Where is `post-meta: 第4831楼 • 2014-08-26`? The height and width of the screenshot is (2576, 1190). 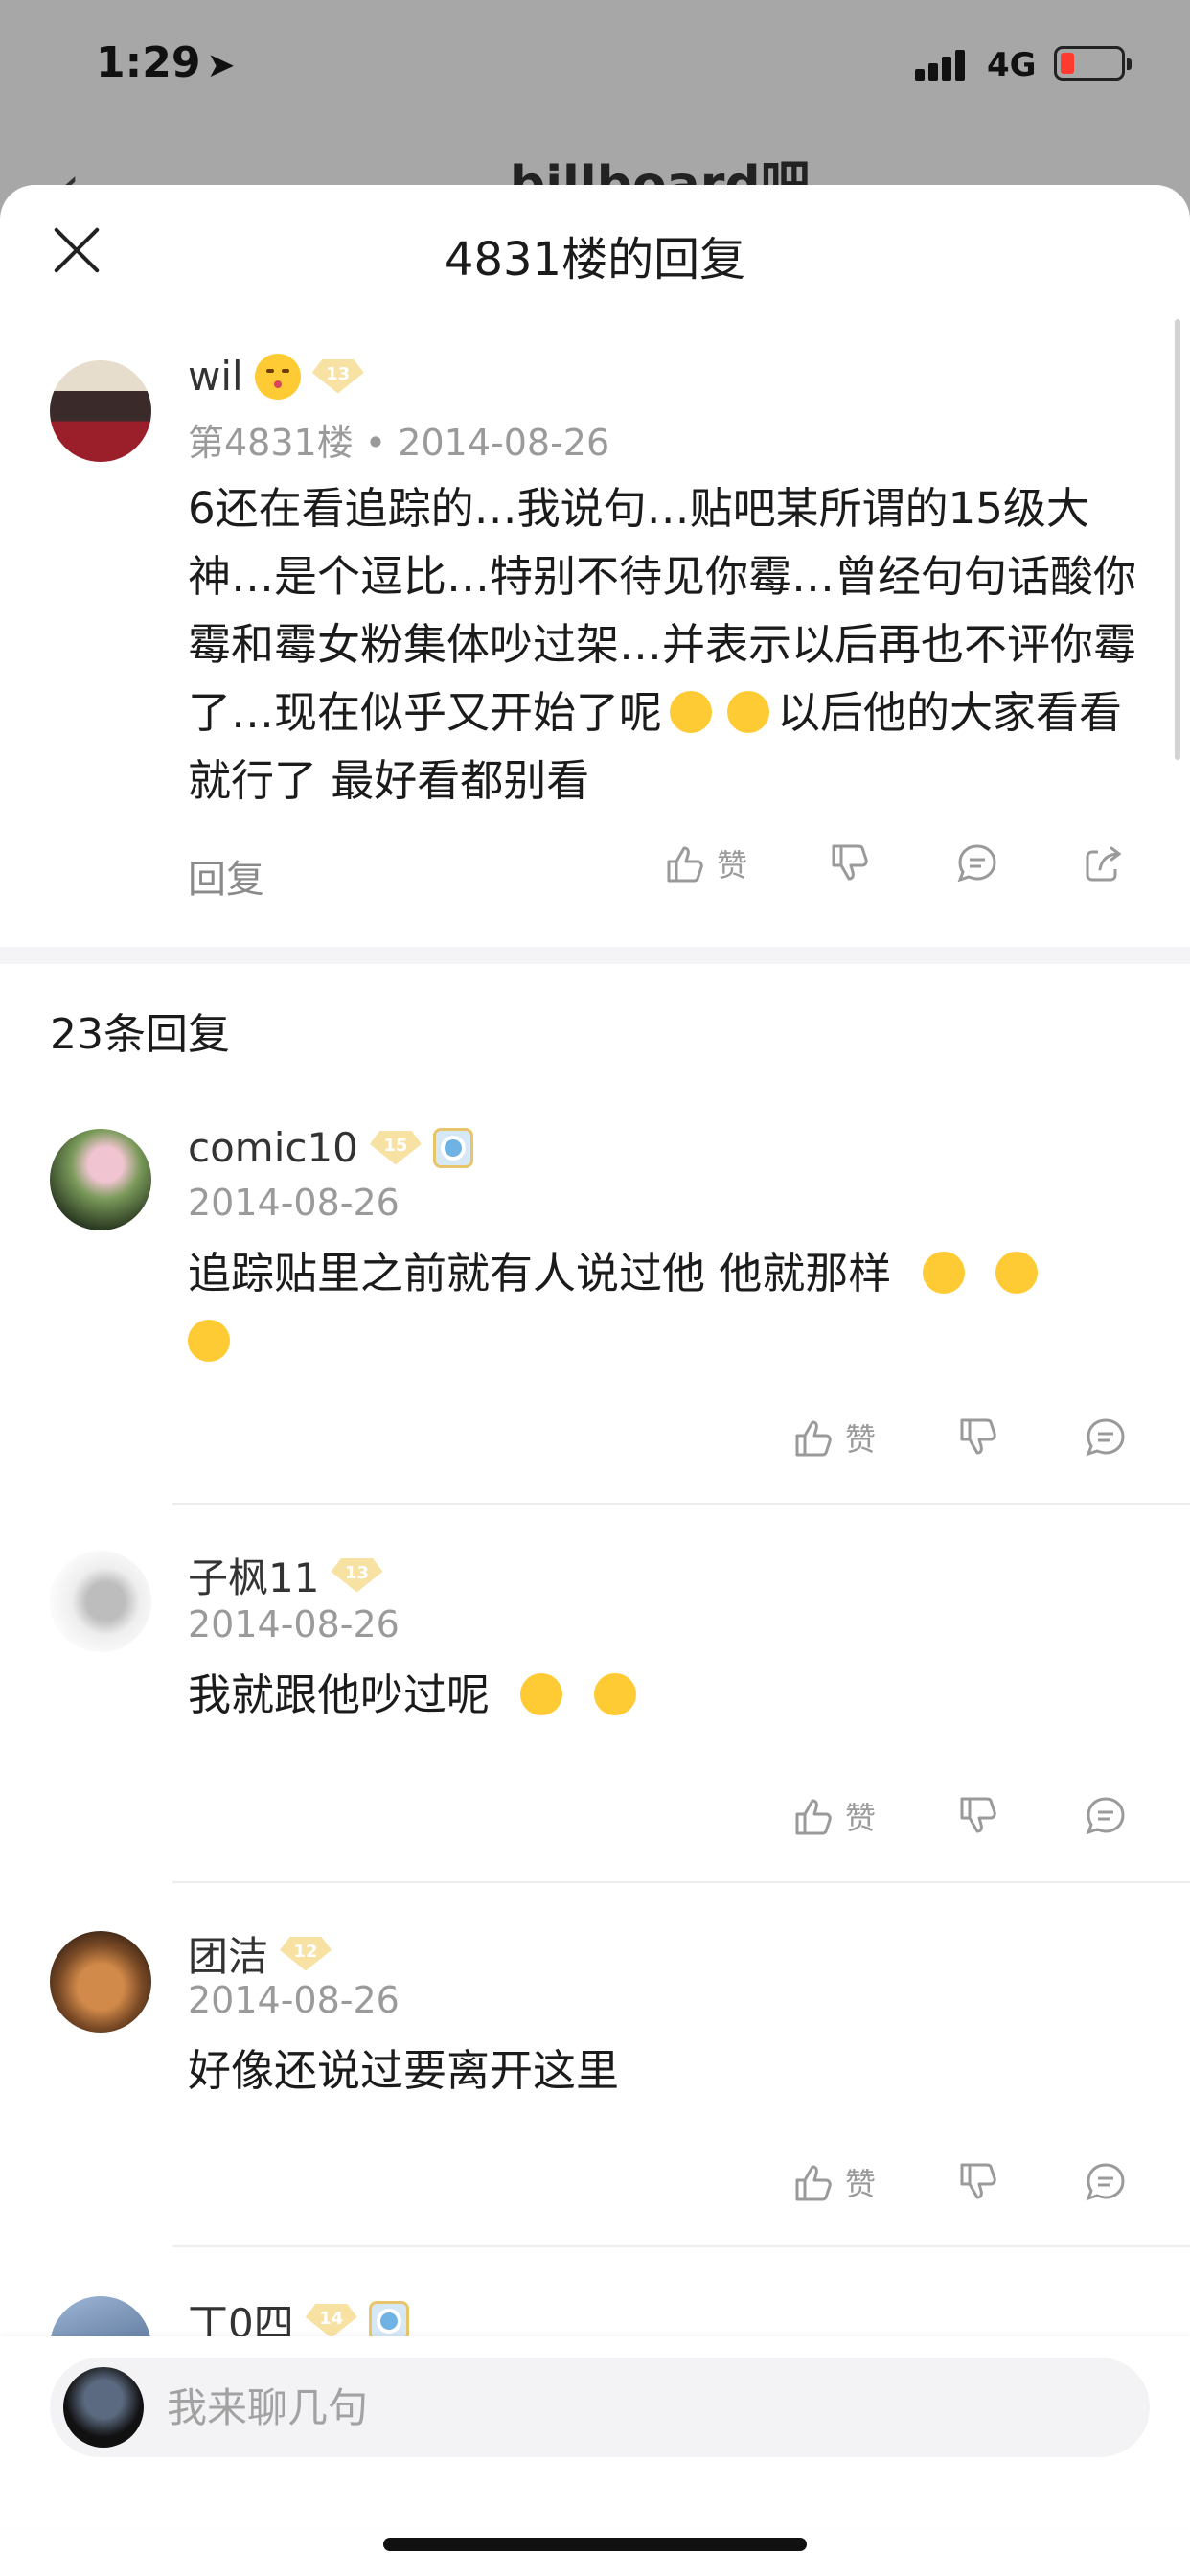 post-meta: 第4831楼 • 2014-08-26 is located at coordinates (399, 443).